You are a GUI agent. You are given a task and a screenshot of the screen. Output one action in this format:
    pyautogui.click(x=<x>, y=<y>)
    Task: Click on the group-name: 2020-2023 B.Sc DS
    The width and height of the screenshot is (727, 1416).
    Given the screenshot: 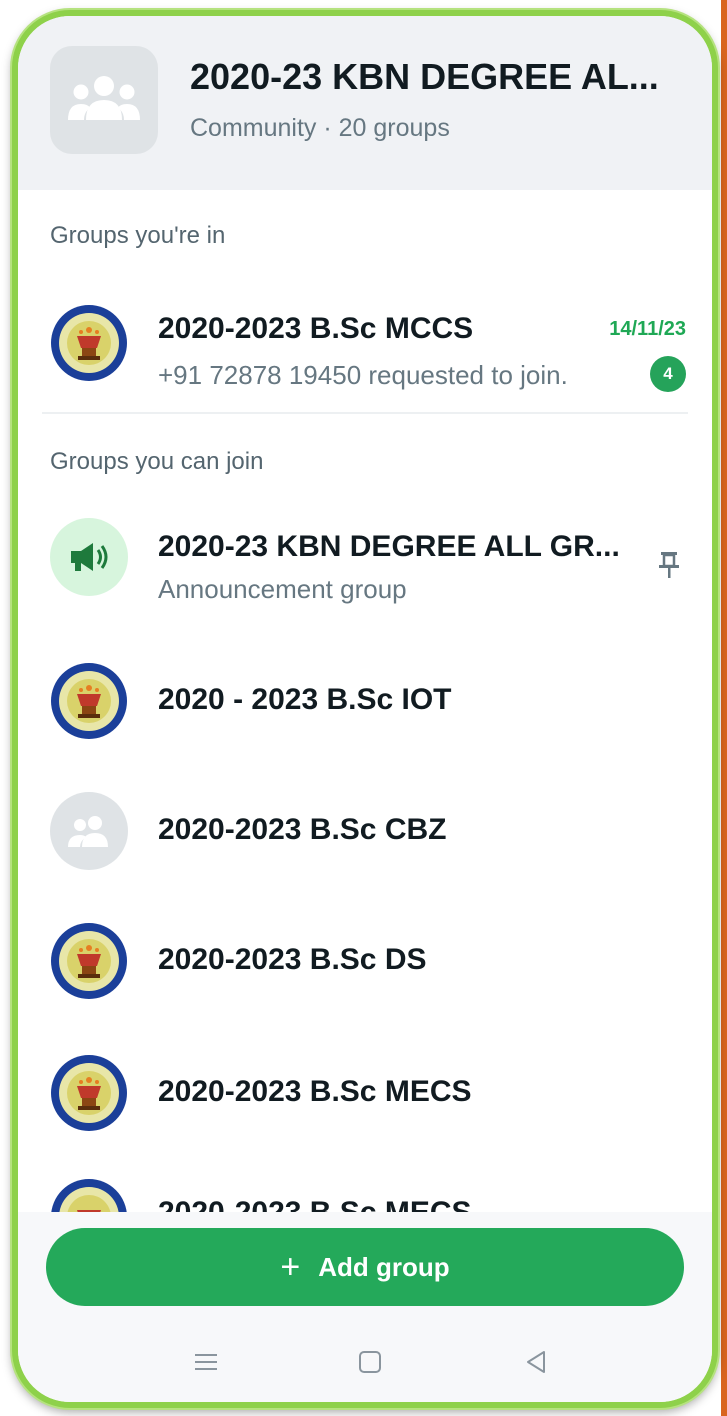 What is the action you would take?
    pyautogui.click(x=292, y=959)
    